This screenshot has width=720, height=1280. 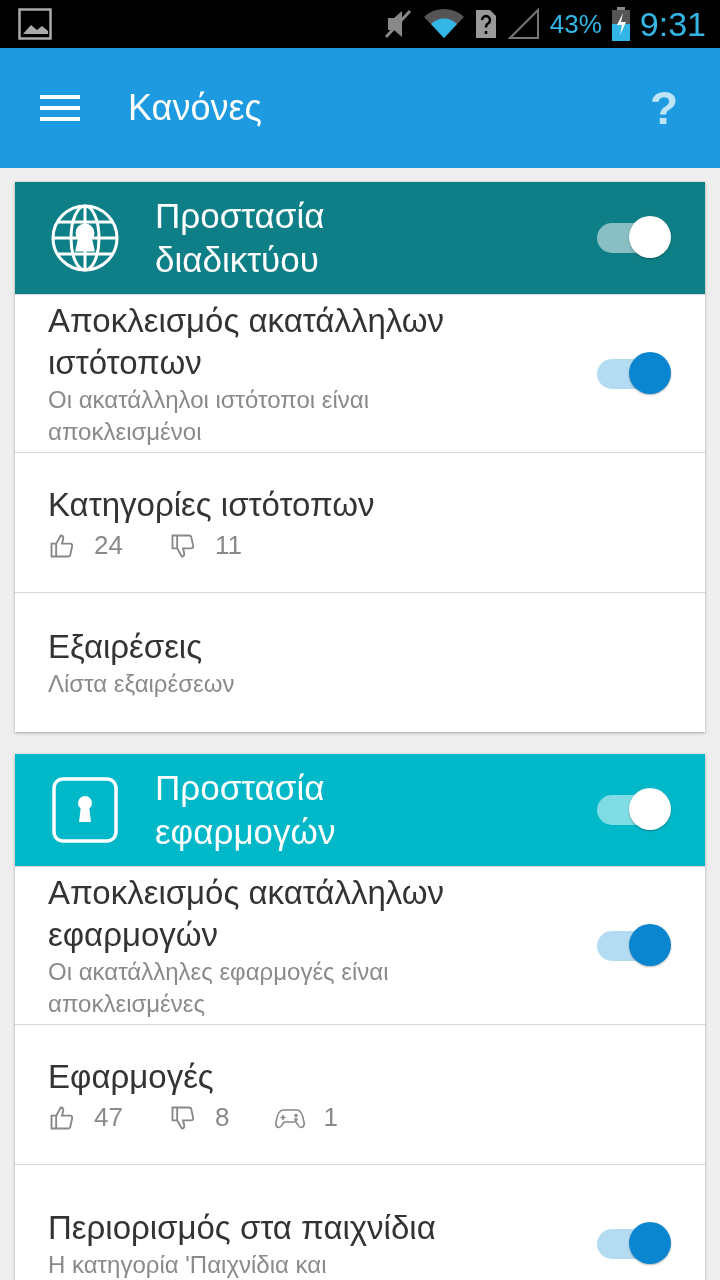 I want to click on setting-title: Κατηγορίες ιστότοπων, so click(x=212, y=505).